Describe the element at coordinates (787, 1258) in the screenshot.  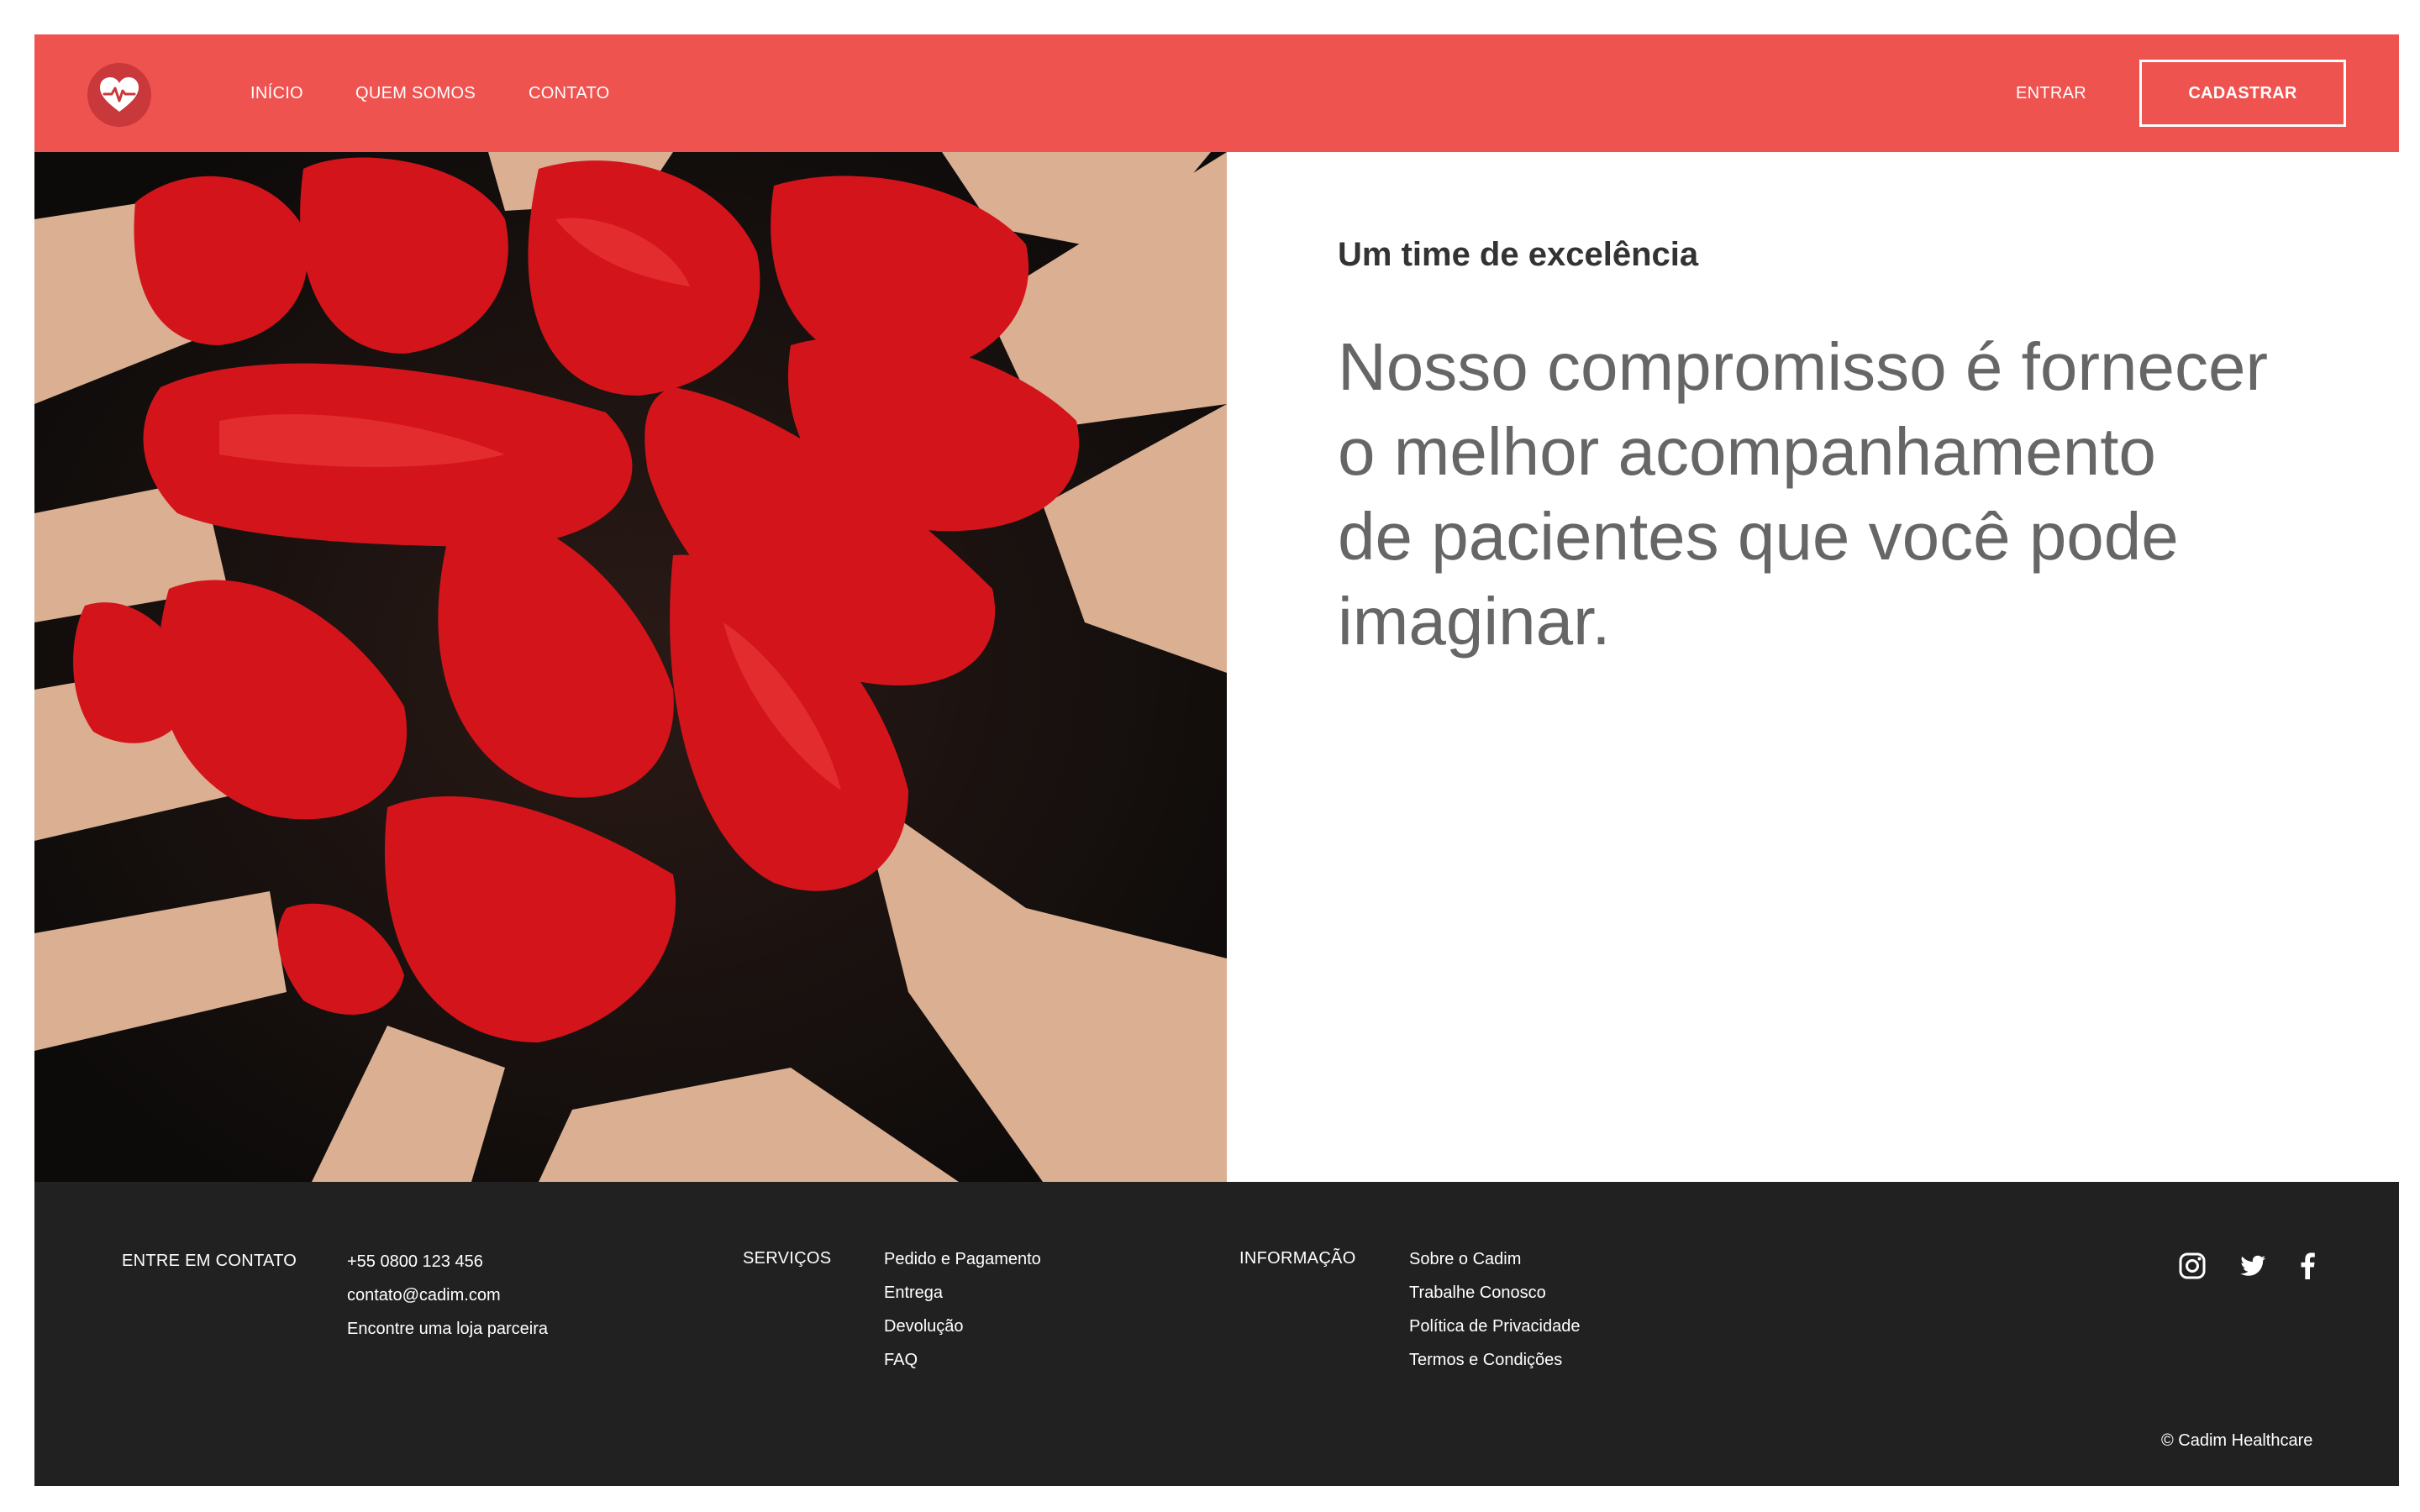
I see `footer-services-title: SERVIÇOS` at that location.